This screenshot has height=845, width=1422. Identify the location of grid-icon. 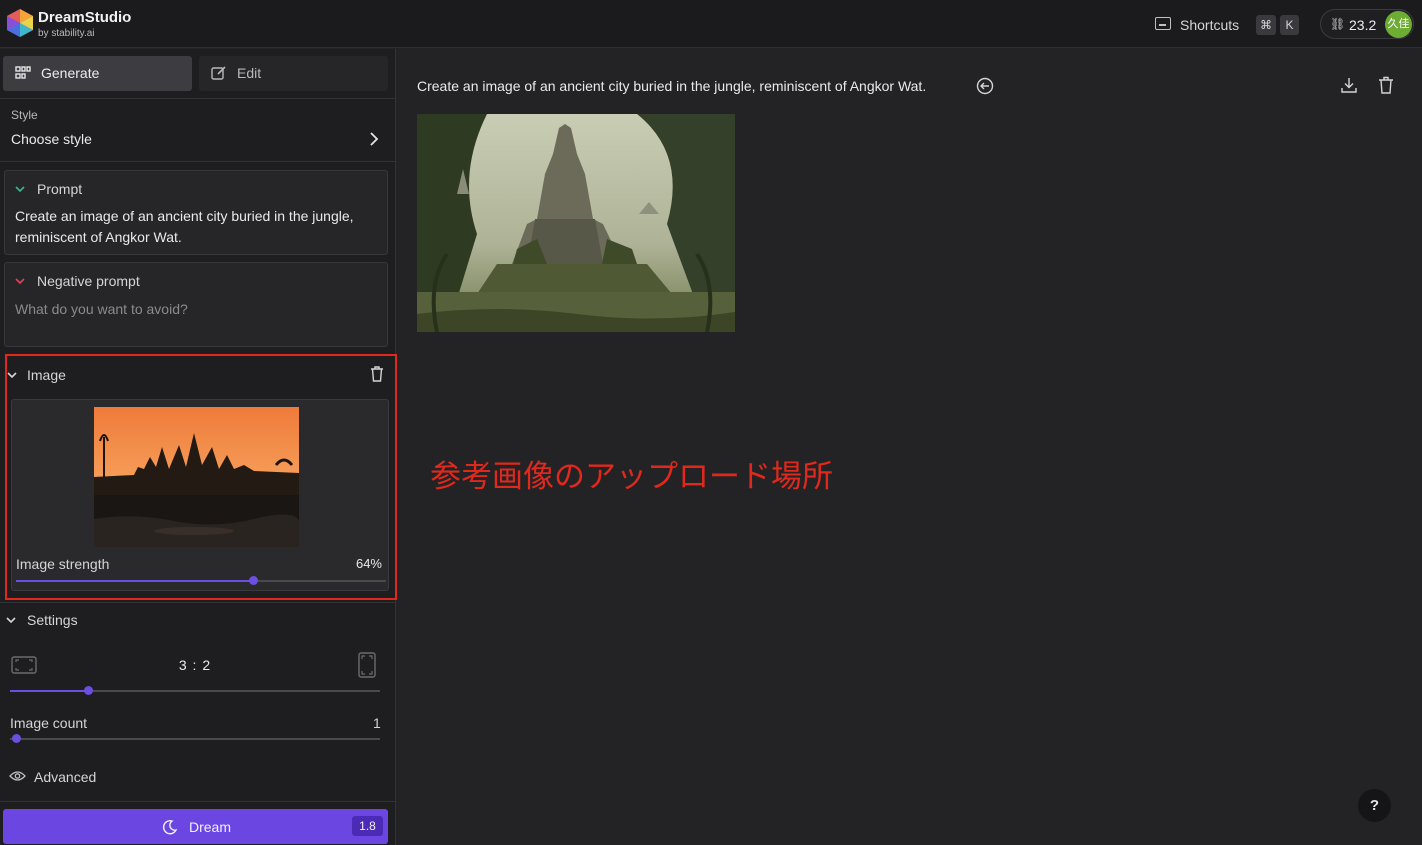
(23, 72).